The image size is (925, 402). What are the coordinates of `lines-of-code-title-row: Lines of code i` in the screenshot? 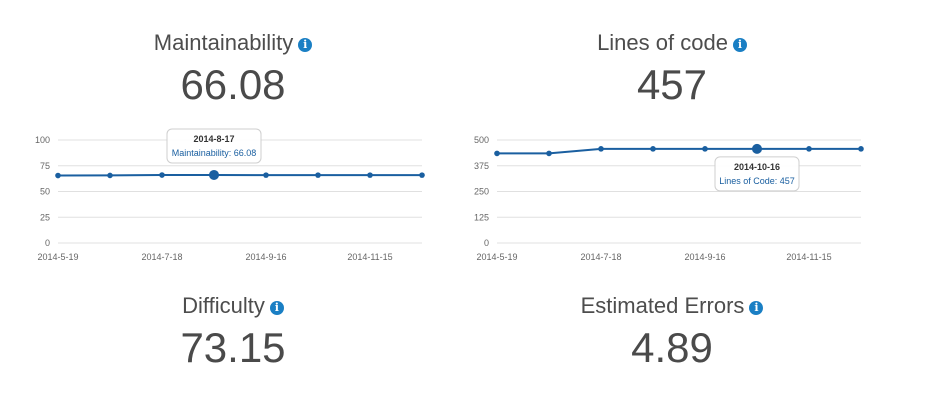 It's located at (672, 43).